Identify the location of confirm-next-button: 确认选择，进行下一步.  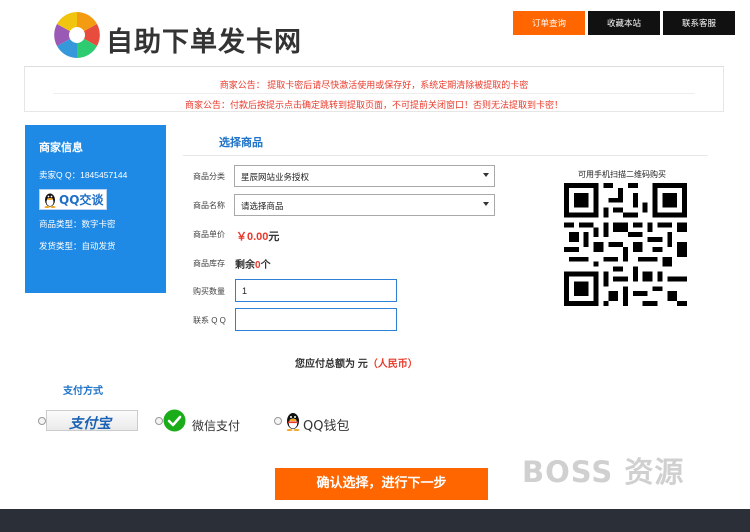
(381, 484).